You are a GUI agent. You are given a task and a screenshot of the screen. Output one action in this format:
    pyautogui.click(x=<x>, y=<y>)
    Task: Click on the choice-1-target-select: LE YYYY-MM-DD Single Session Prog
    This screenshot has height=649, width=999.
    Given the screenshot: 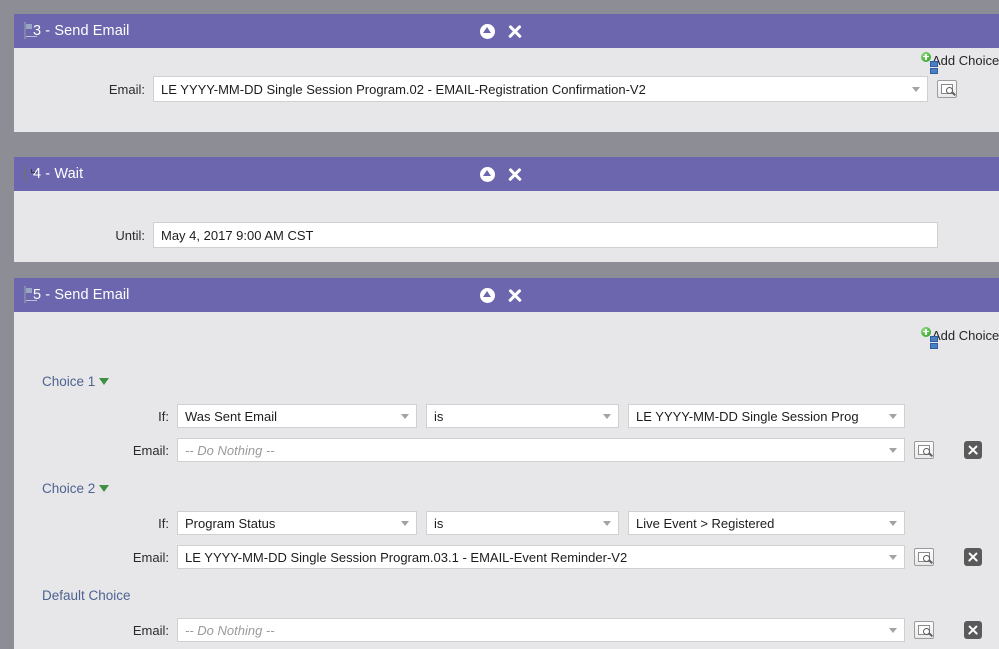 What is the action you would take?
    pyautogui.click(x=766, y=416)
    